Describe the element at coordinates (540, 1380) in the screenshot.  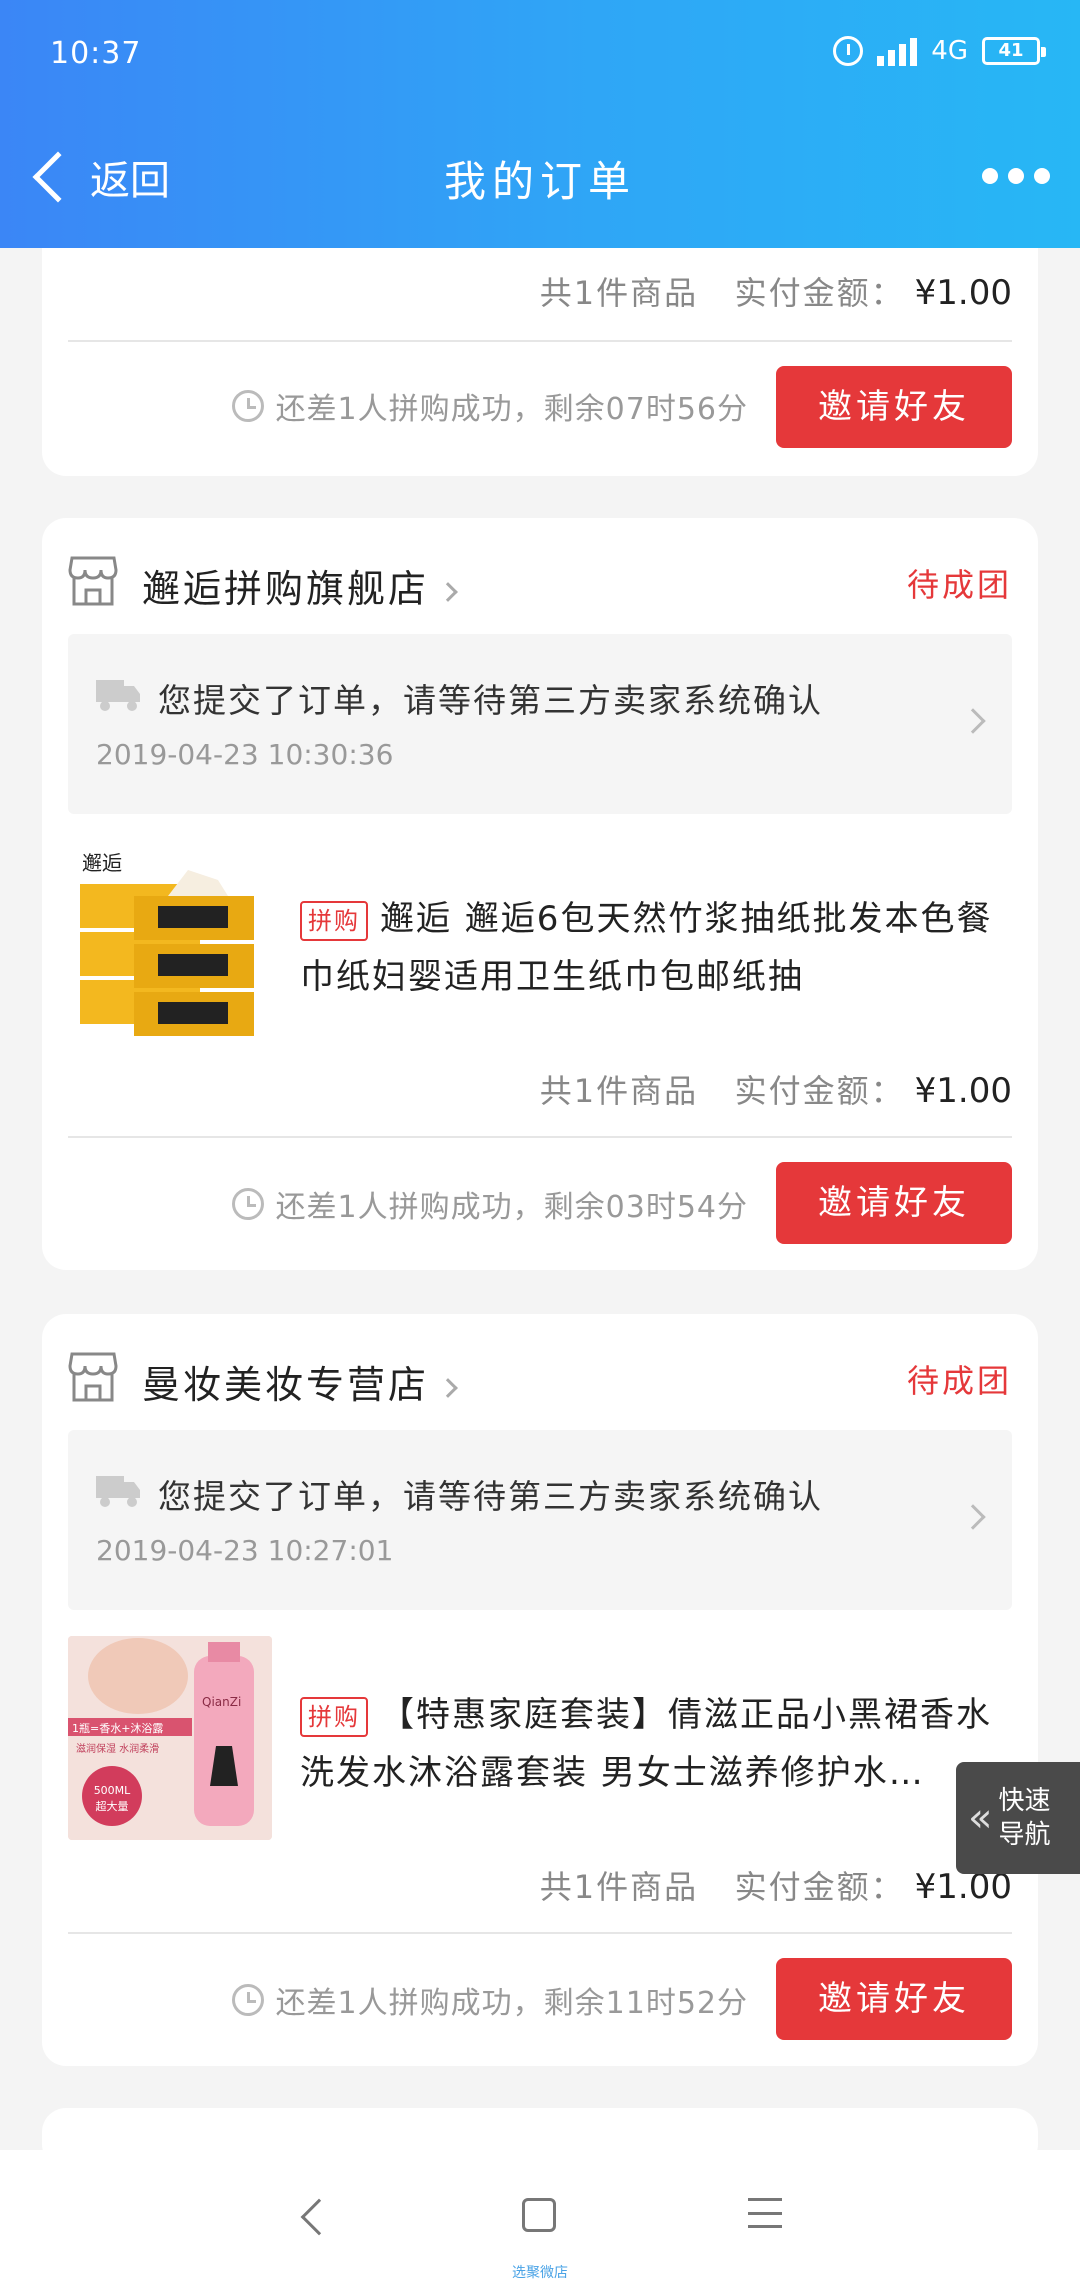
I see `store-row: 曼妆美妆专营店 待成团` at that location.